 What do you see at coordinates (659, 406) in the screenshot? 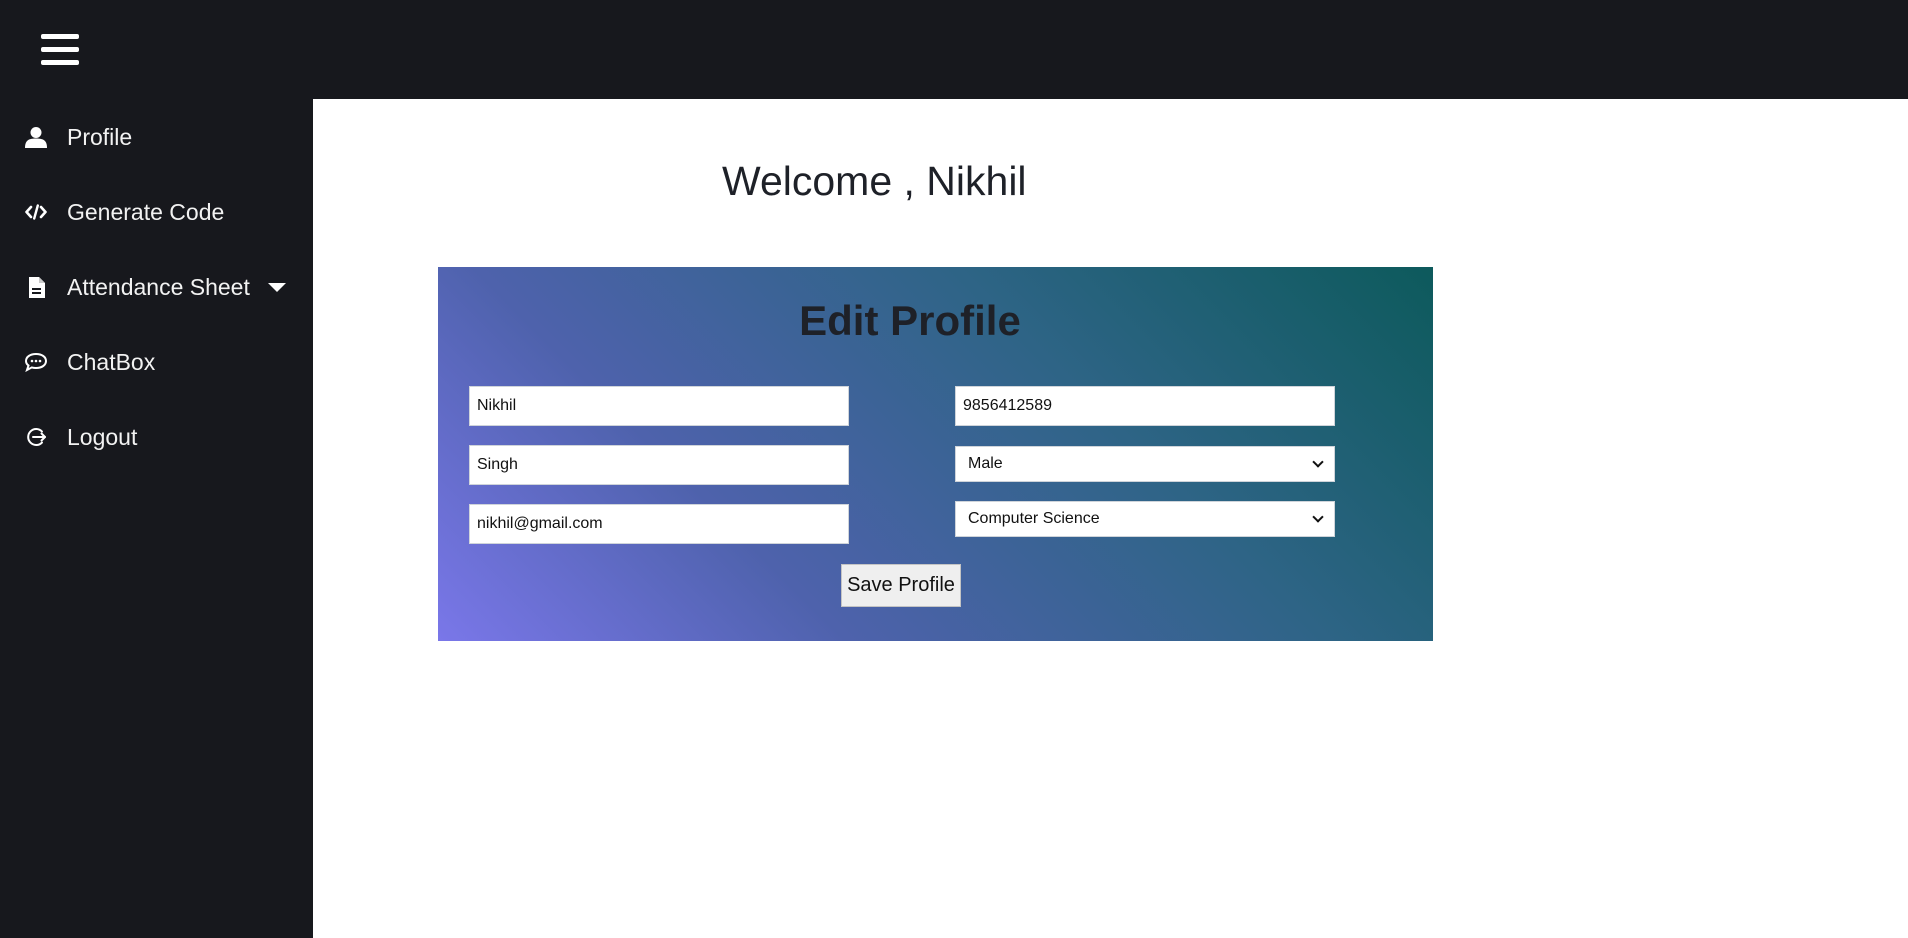
I see `first-name-field` at bounding box center [659, 406].